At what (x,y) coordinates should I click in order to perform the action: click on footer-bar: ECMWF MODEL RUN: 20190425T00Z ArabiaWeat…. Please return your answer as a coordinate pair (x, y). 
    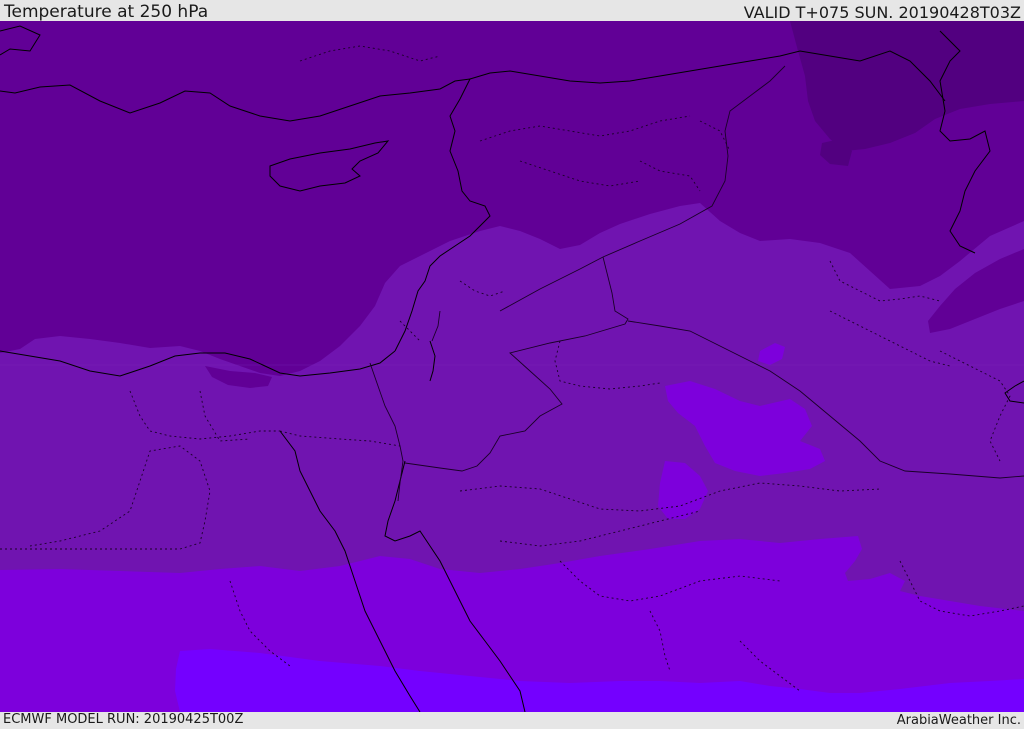
    Looking at the image, I should click on (512, 720).